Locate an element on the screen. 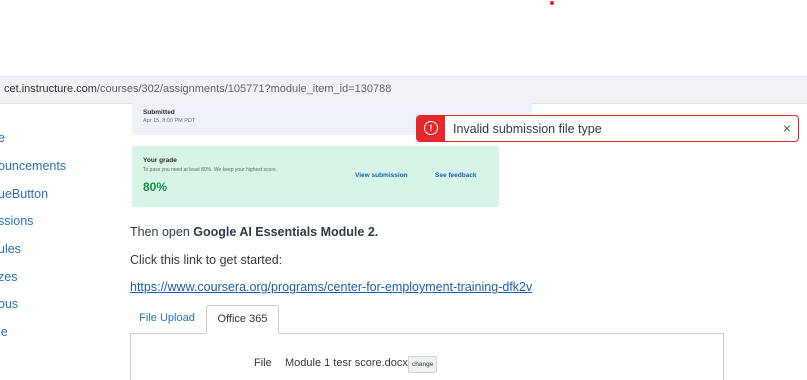  url-domain: cet.instructure.com is located at coordinates (50, 89).